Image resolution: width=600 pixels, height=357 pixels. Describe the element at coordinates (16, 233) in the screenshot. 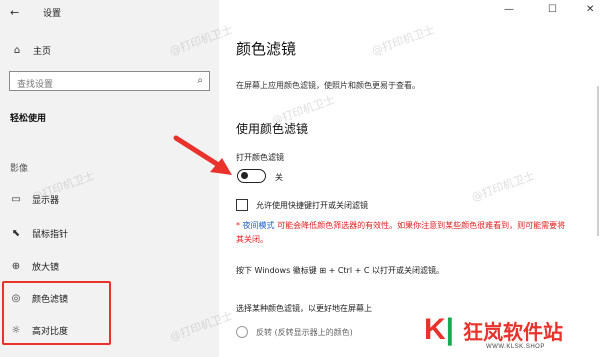

I see `mouse-pointer-icon: ⬉` at that location.